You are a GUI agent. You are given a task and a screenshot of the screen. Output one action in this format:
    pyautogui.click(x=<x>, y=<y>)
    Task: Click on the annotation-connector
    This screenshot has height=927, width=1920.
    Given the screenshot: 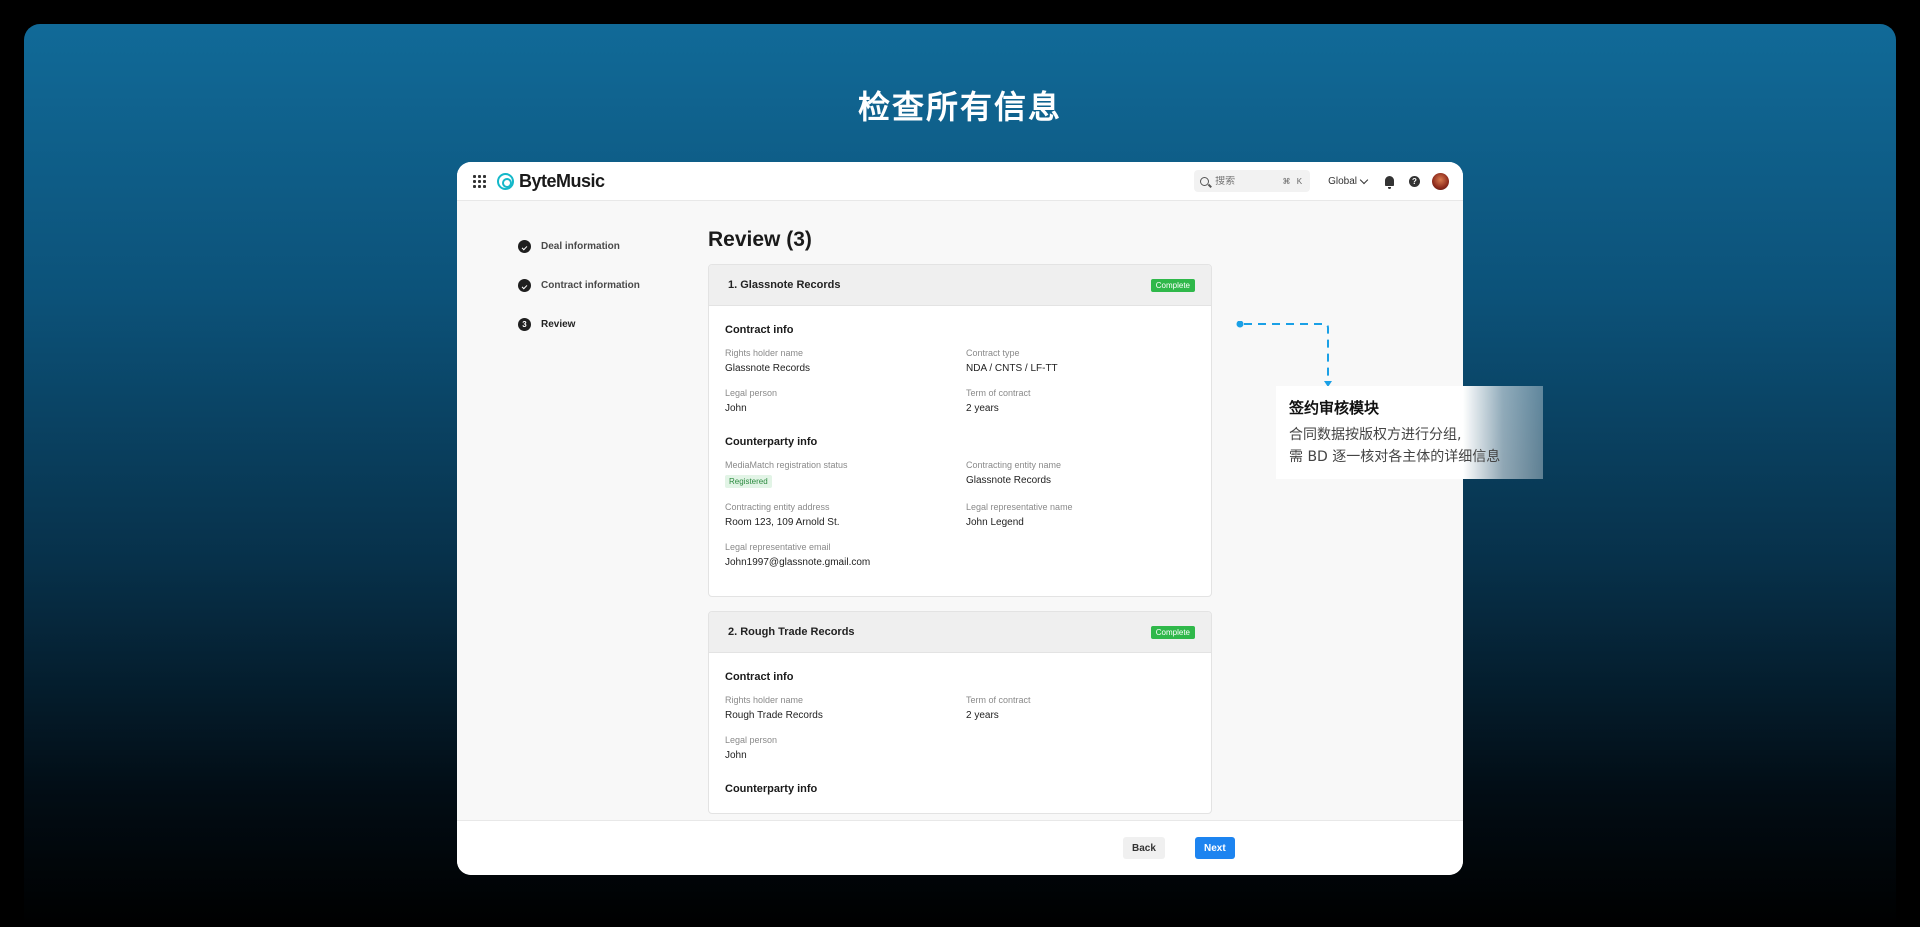 What is the action you would take?
    pyautogui.click(x=1284, y=354)
    